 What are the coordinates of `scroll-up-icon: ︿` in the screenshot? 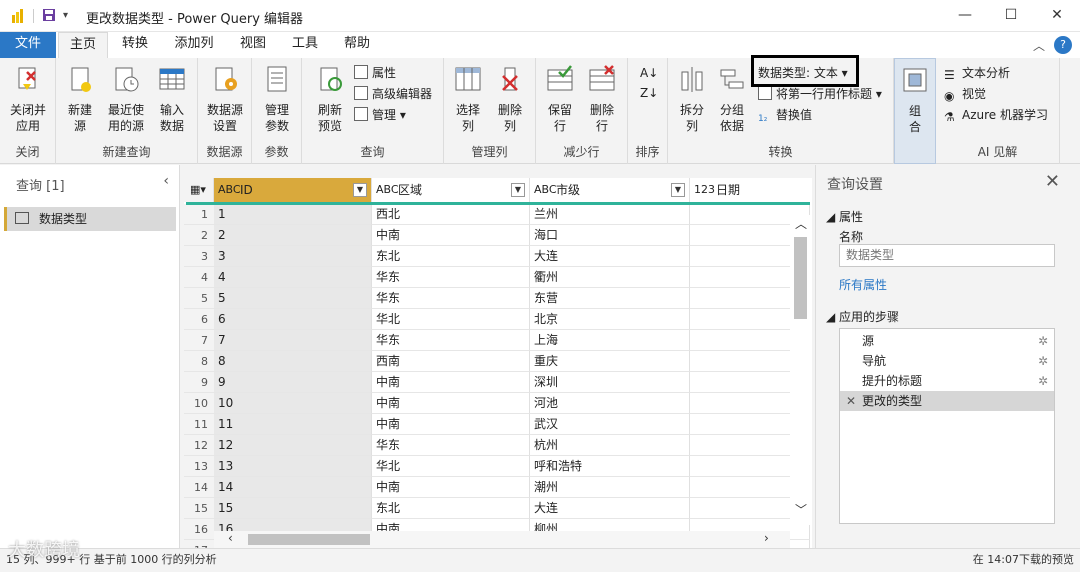 It's located at (801, 223).